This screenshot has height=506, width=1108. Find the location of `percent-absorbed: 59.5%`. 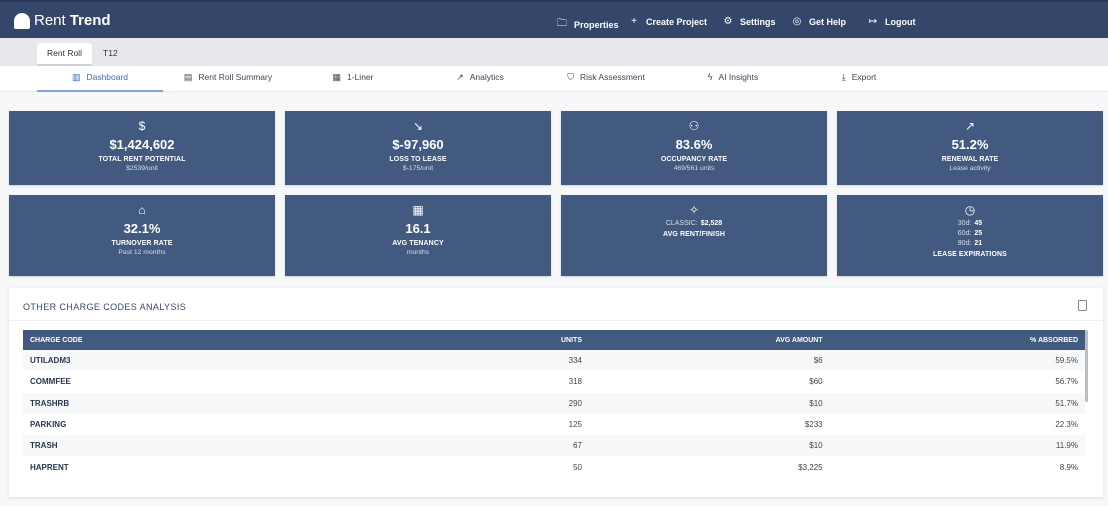

percent-absorbed: 59.5% is located at coordinates (957, 361).